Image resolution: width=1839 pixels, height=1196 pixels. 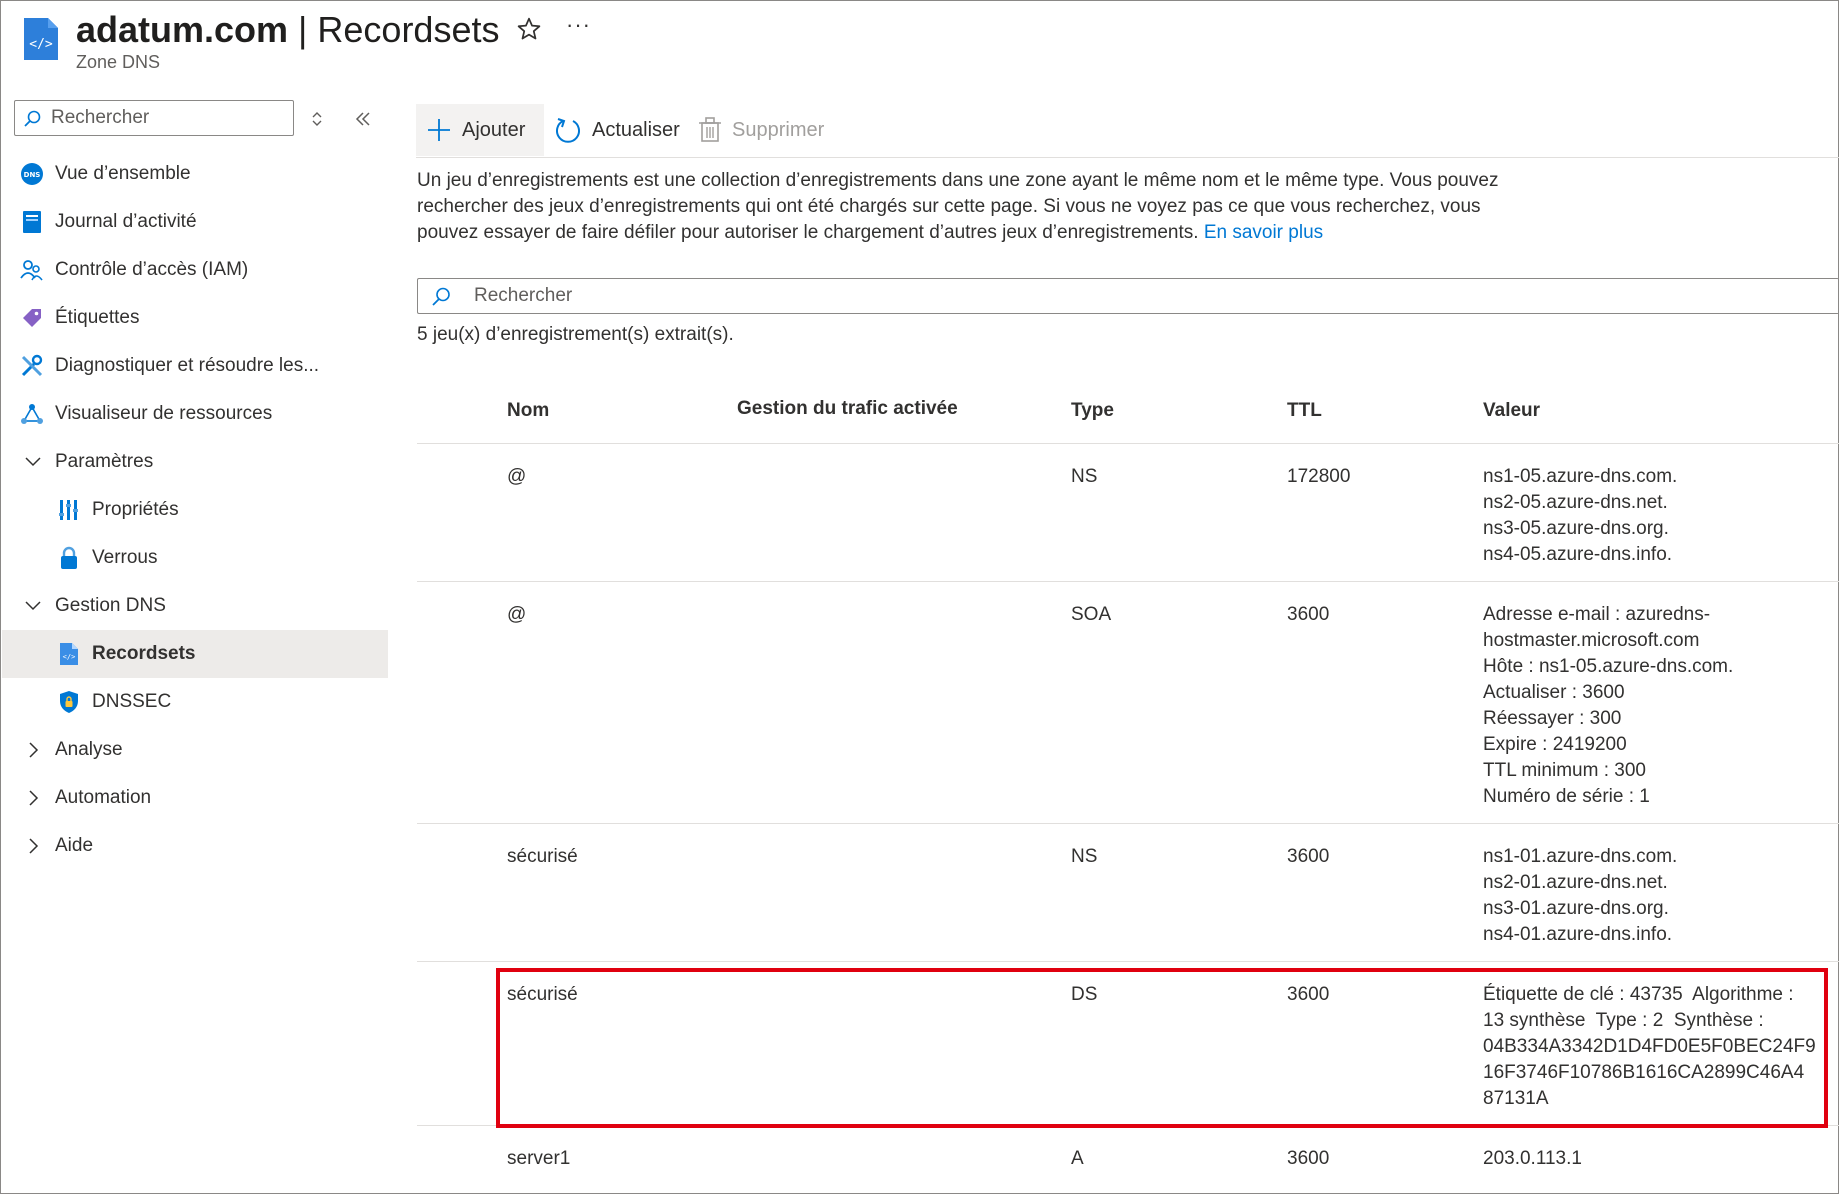 What do you see at coordinates (69, 702) in the screenshot?
I see `shield-icon` at bounding box center [69, 702].